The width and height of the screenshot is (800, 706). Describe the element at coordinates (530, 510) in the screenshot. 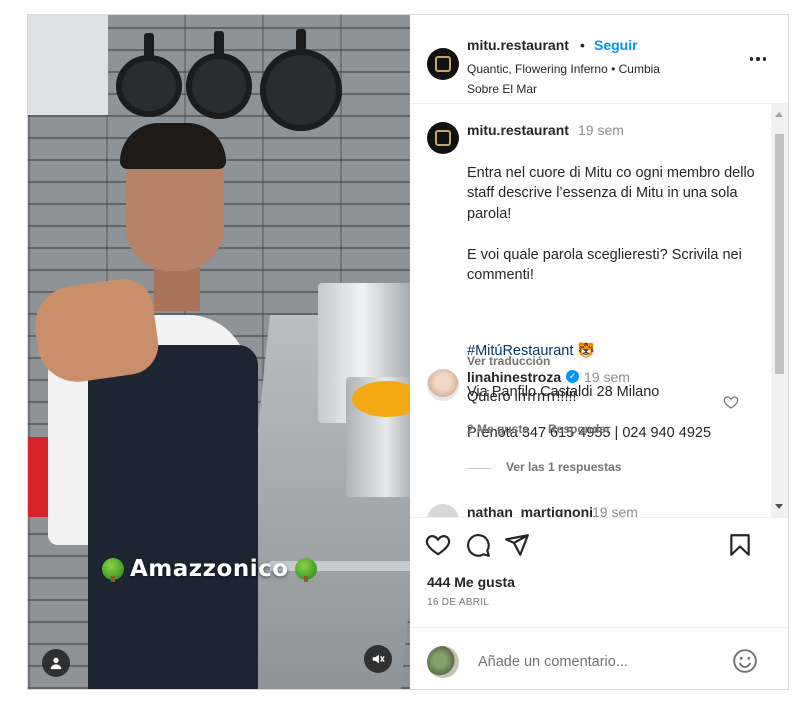

I see `commenter-username-link: nathan_martignoni` at that location.